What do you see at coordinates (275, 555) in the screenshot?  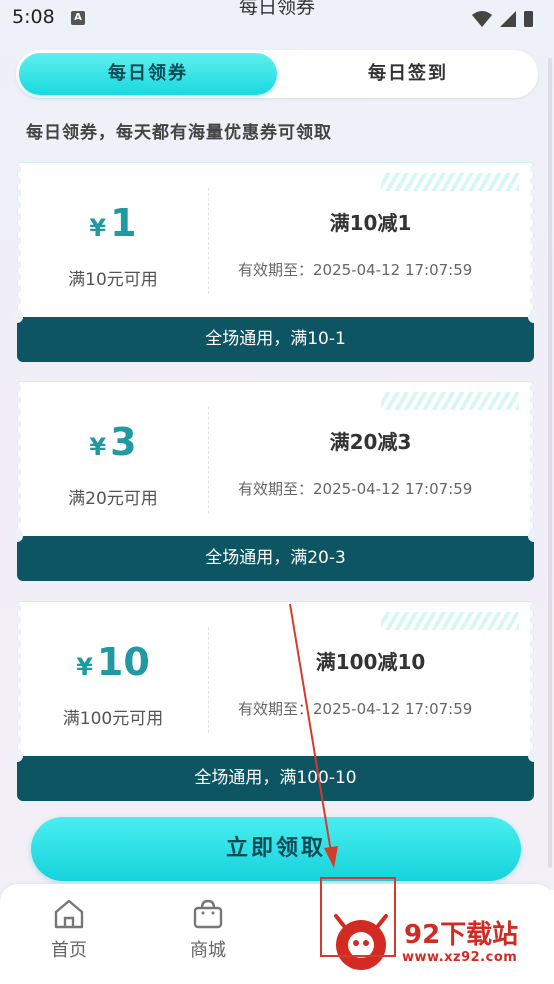 I see `coupon-banner: 全场通用，满20-3` at bounding box center [275, 555].